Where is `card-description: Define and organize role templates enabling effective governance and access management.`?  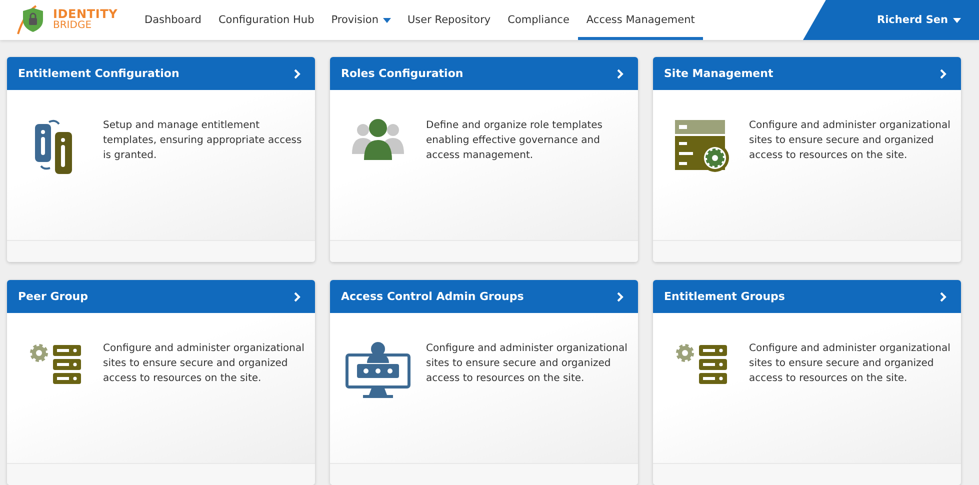
card-description: Define and organize role templates enabling effective governance and access management. is located at coordinates (515, 141).